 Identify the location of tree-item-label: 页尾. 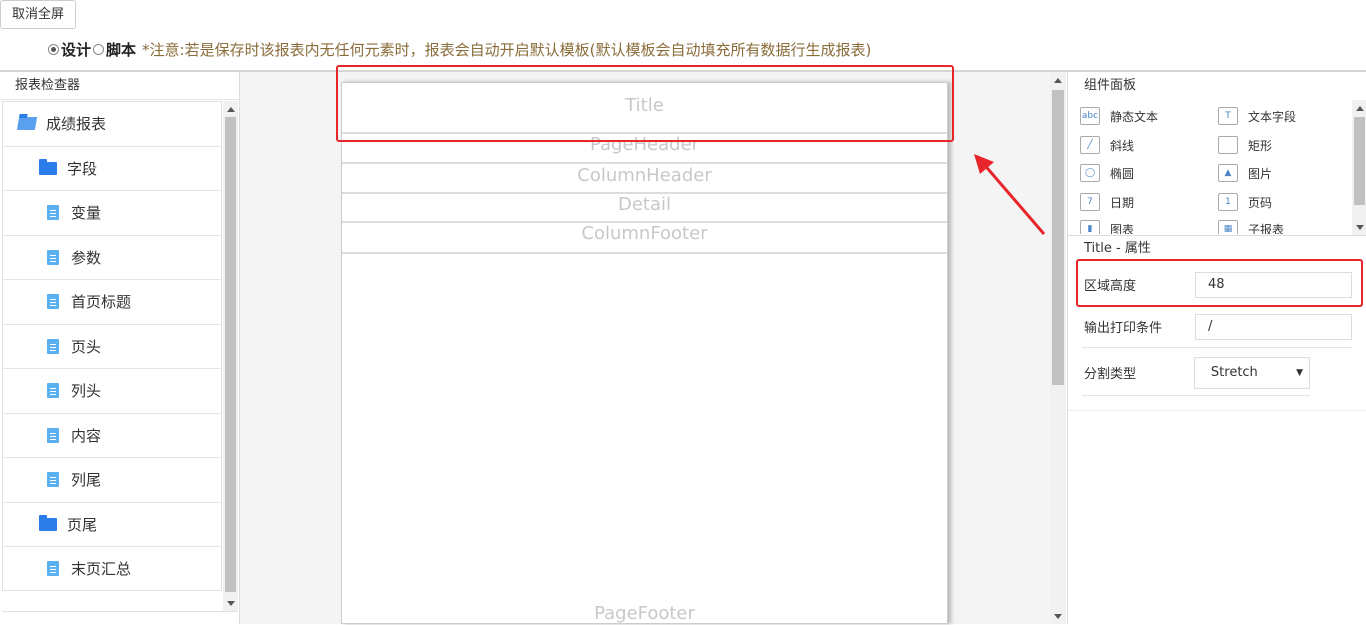
(82, 524).